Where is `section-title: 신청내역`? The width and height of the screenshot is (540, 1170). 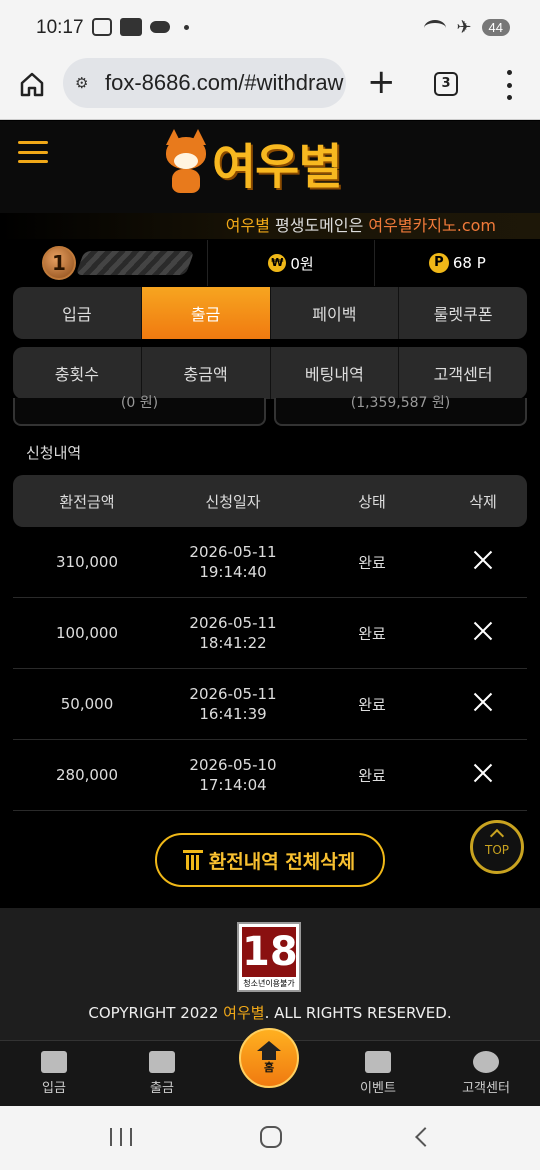
section-title: 신청내역 is located at coordinates (54, 453).